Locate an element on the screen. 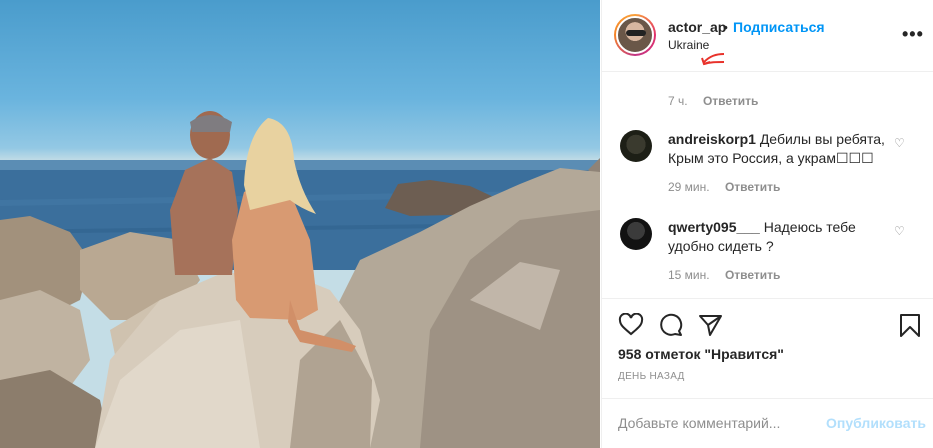 The image size is (933, 448). annotation-arrow-icon is located at coordinates (713, 59).